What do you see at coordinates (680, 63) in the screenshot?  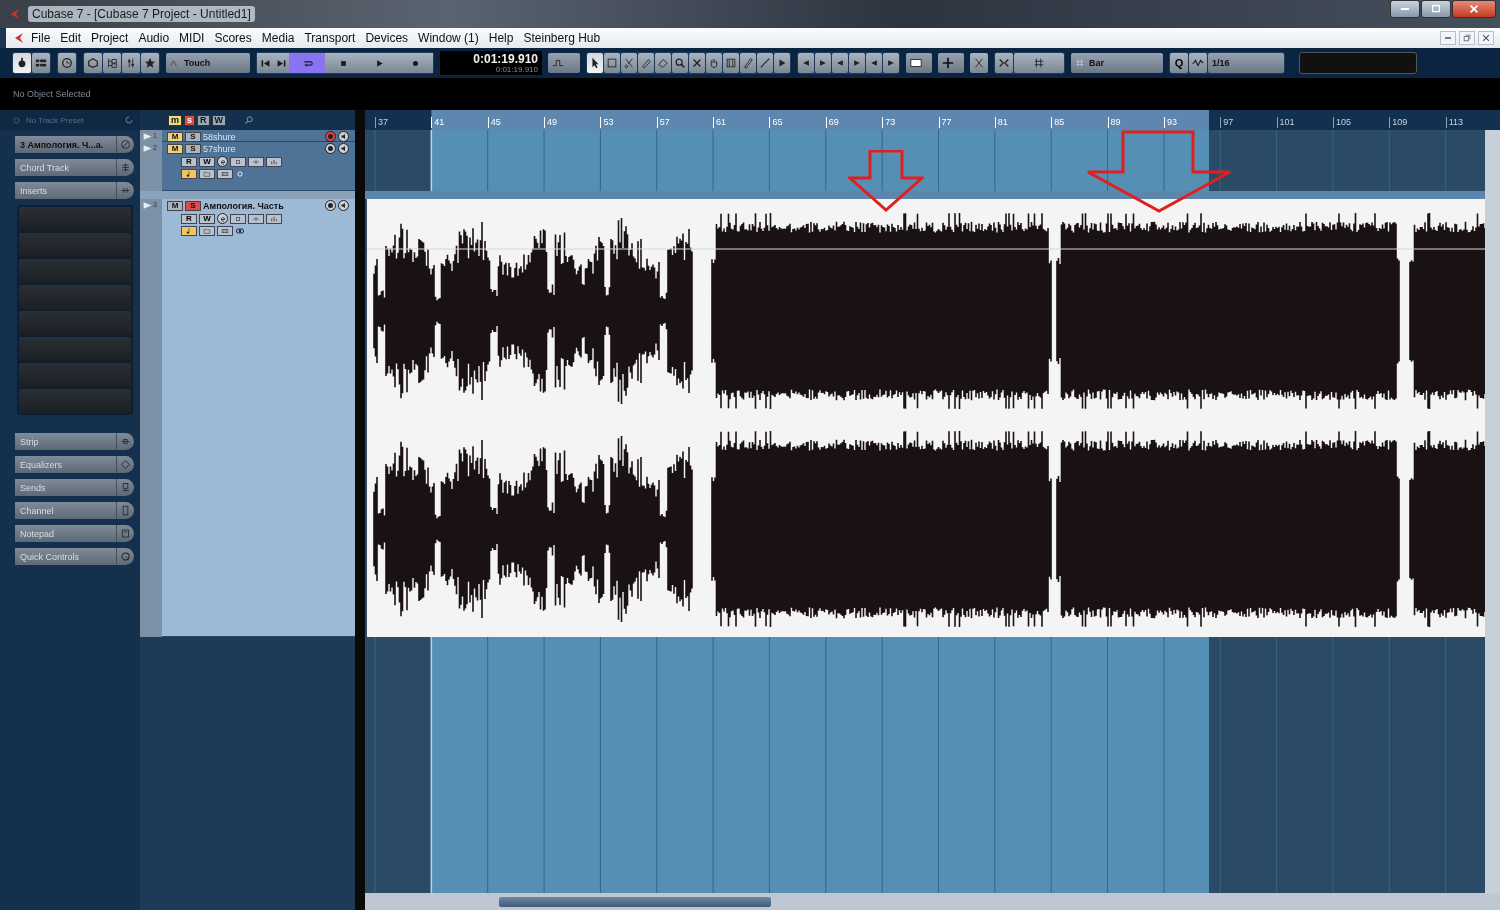 I see `zoom-tool` at bounding box center [680, 63].